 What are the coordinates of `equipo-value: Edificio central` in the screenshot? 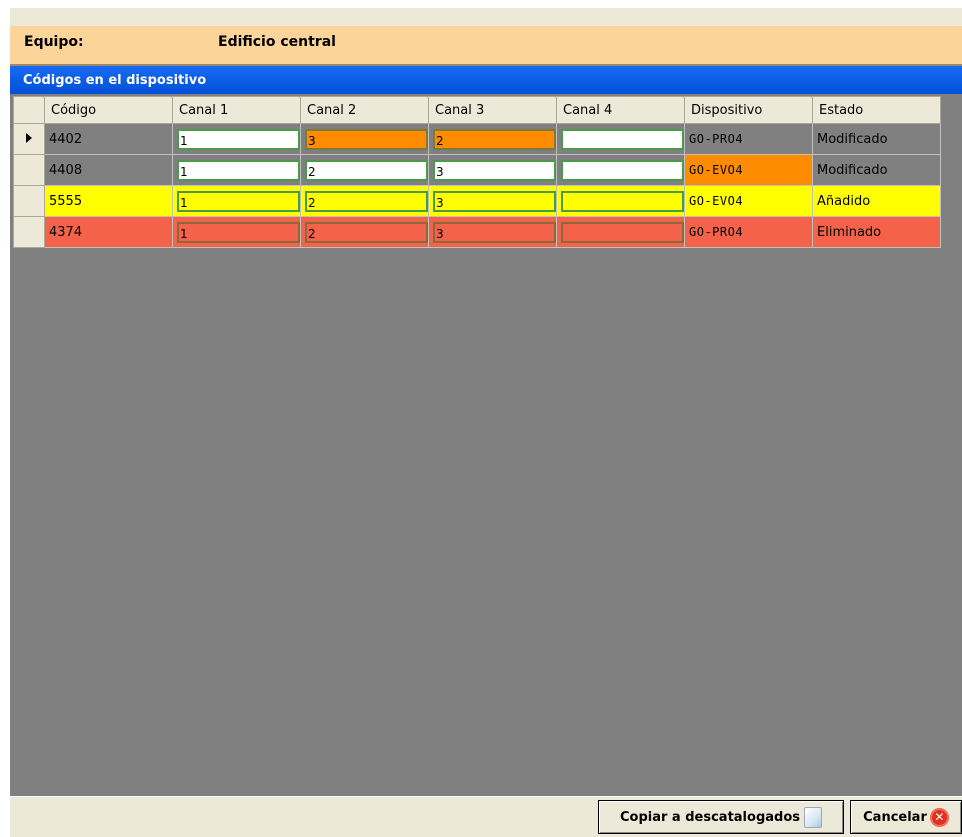 It's located at (277, 42).